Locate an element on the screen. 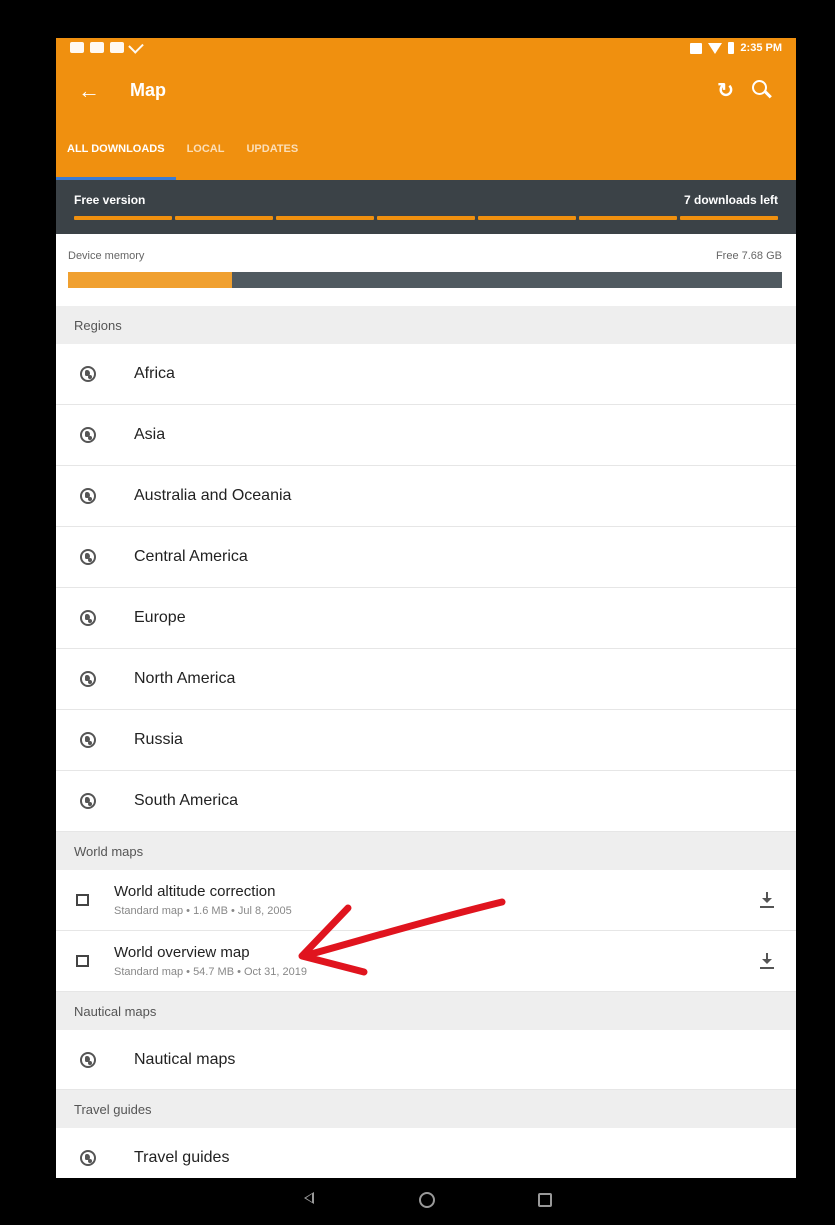 The image size is (835, 1225). nav-recents-icon is located at coordinates (545, 1200).